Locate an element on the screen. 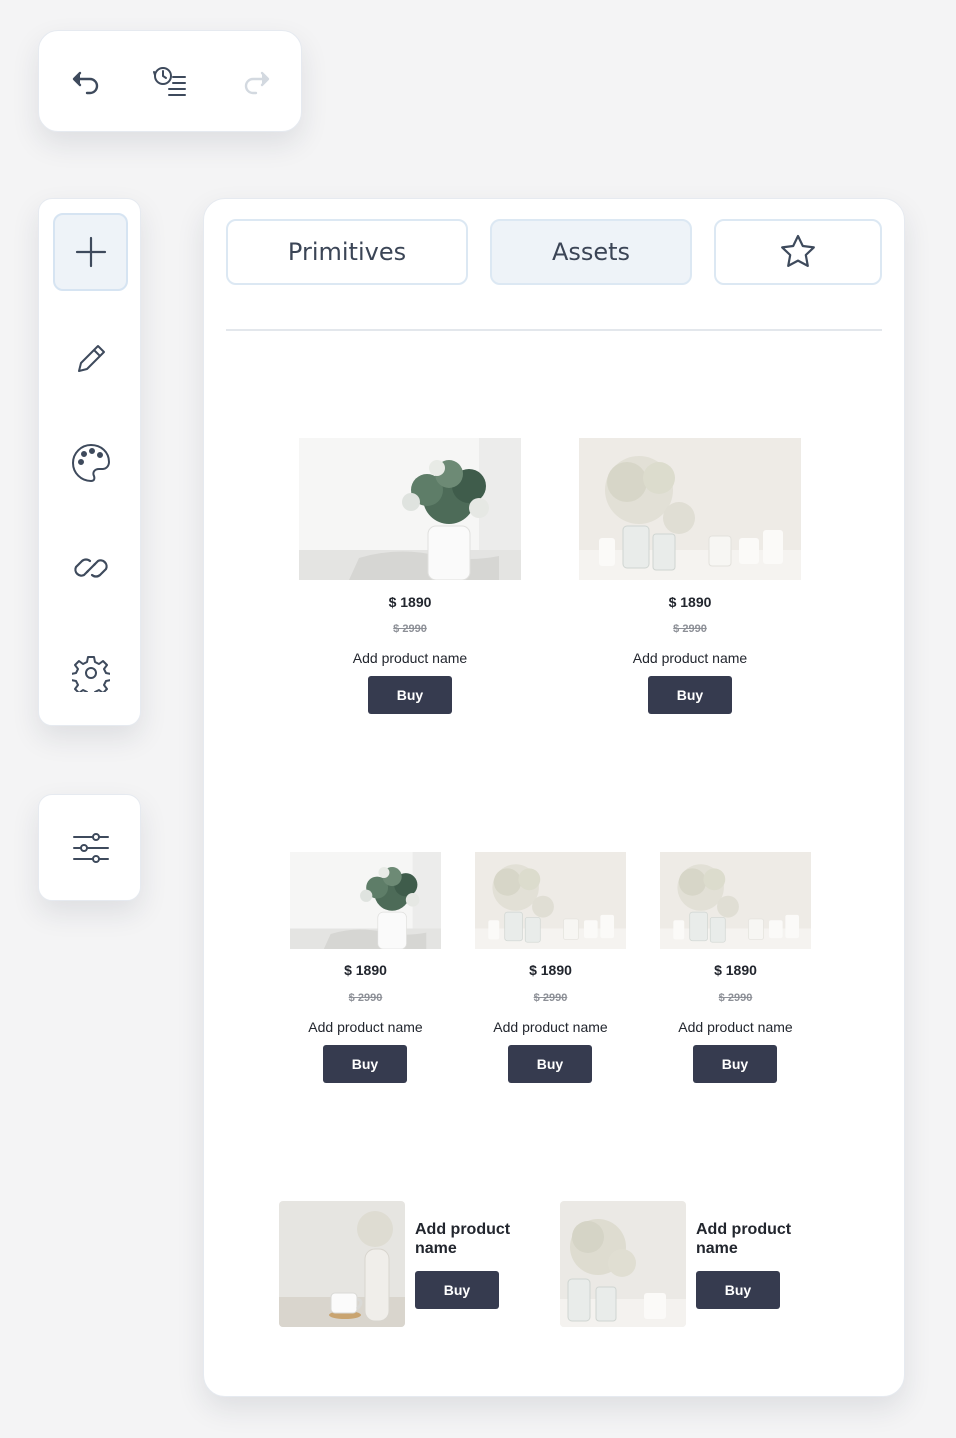  redo-icon is located at coordinates (257, 83).